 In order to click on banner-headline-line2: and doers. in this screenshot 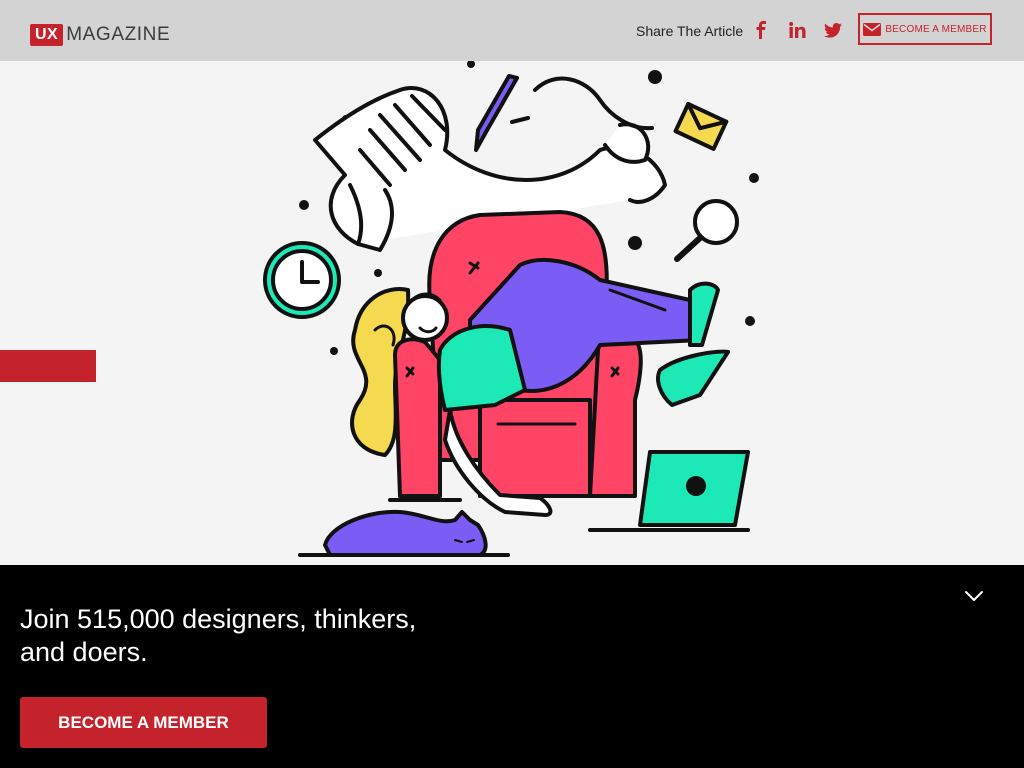, I will do `click(84, 652)`.